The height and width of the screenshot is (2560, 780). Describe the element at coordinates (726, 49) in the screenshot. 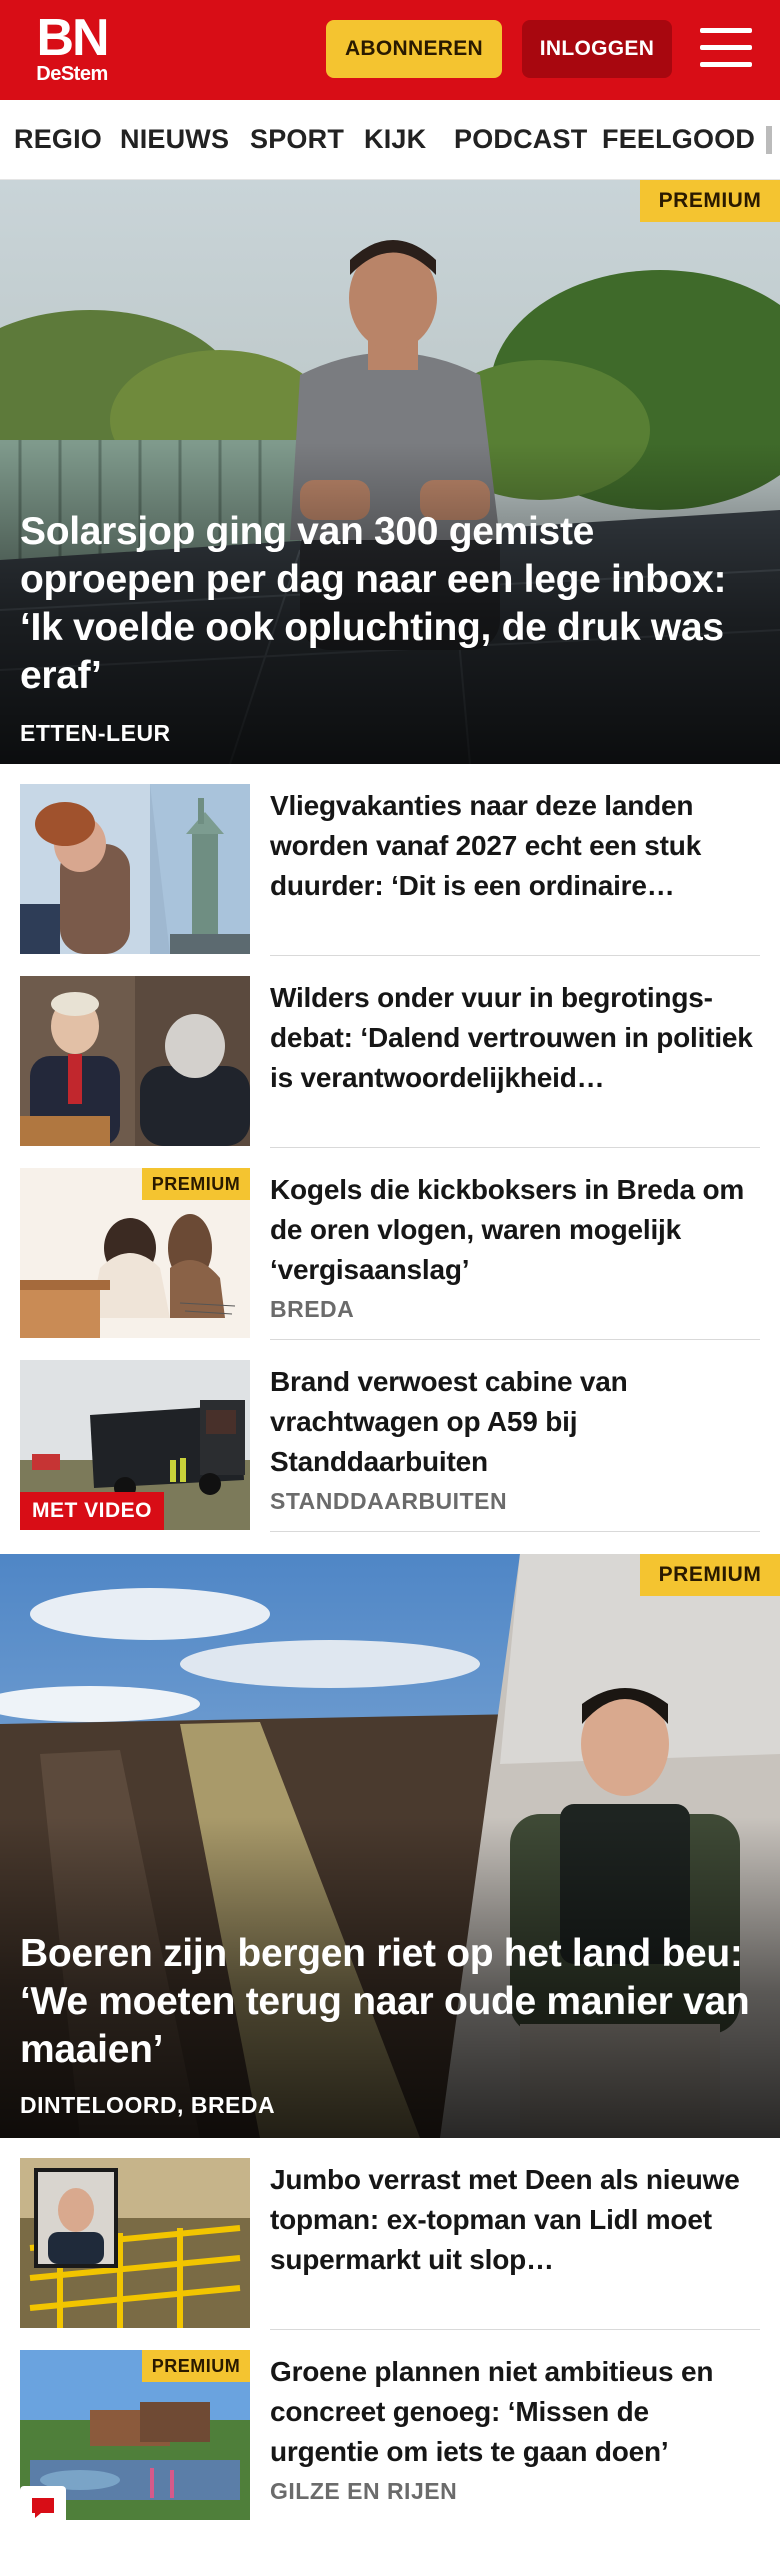

I see `hamburger-icon` at that location.